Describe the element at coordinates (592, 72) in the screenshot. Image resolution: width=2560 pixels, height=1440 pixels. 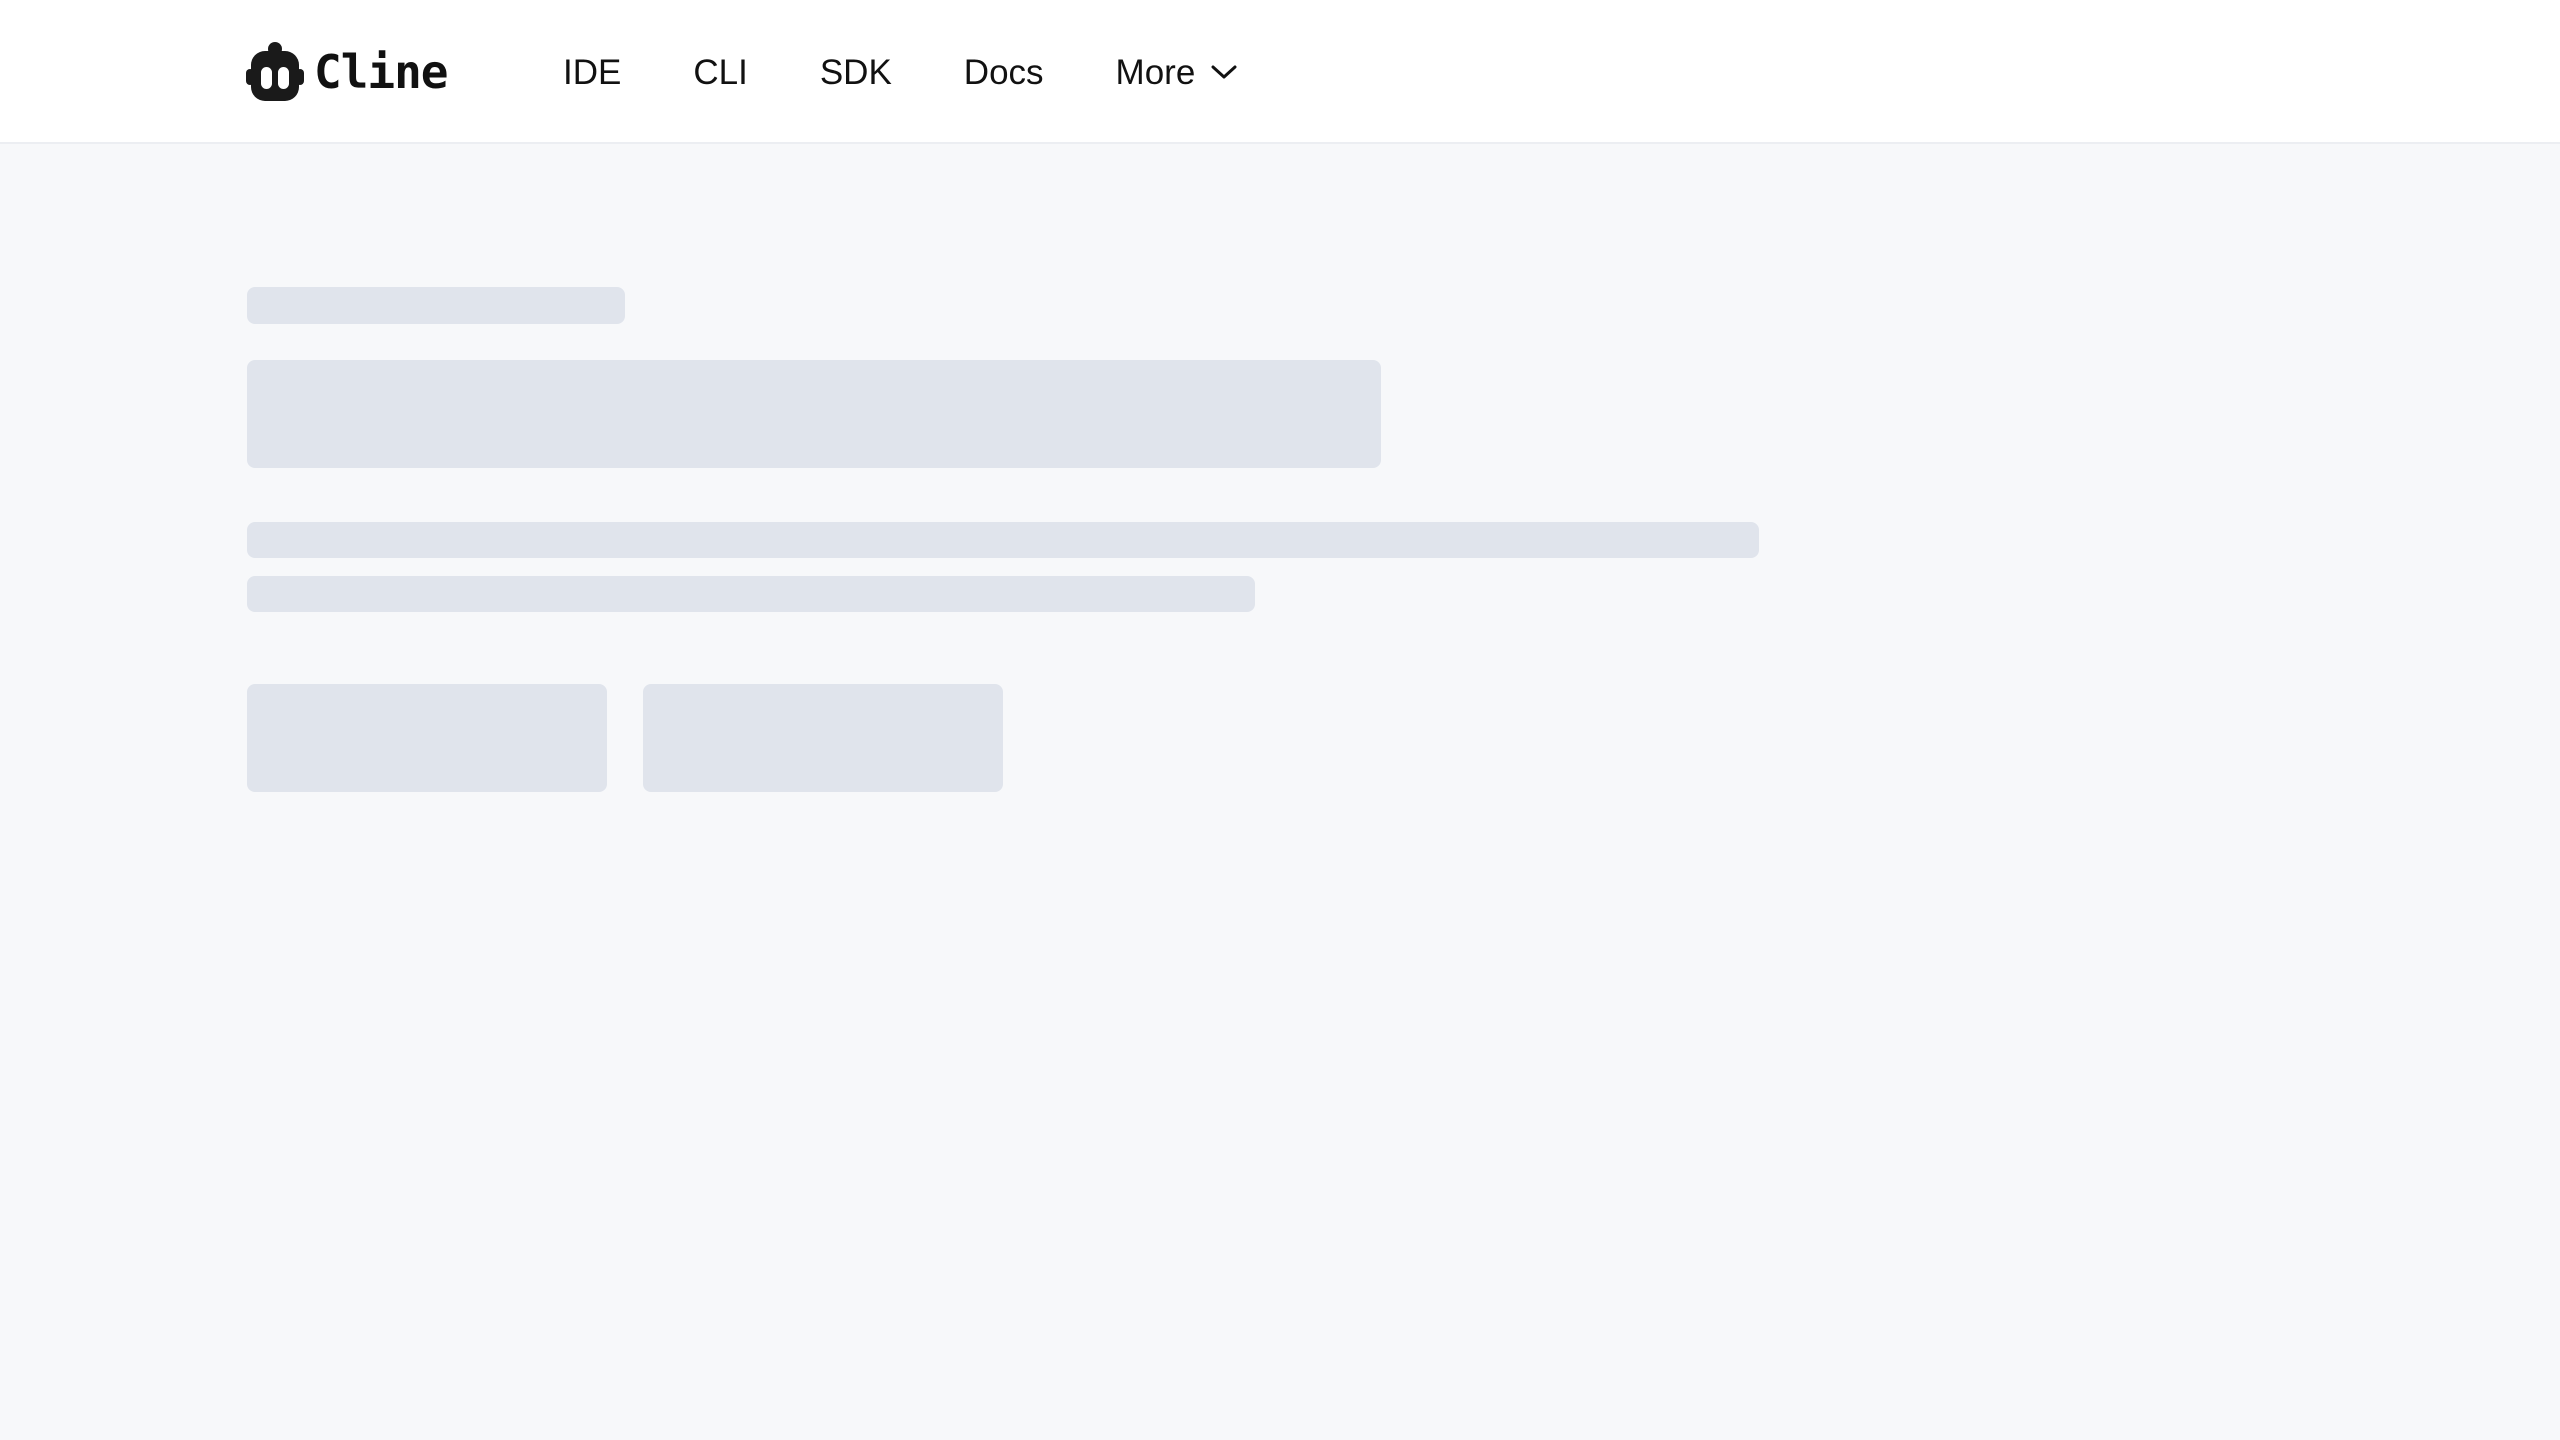
I see `nav-item-ide: IDE` at that location.